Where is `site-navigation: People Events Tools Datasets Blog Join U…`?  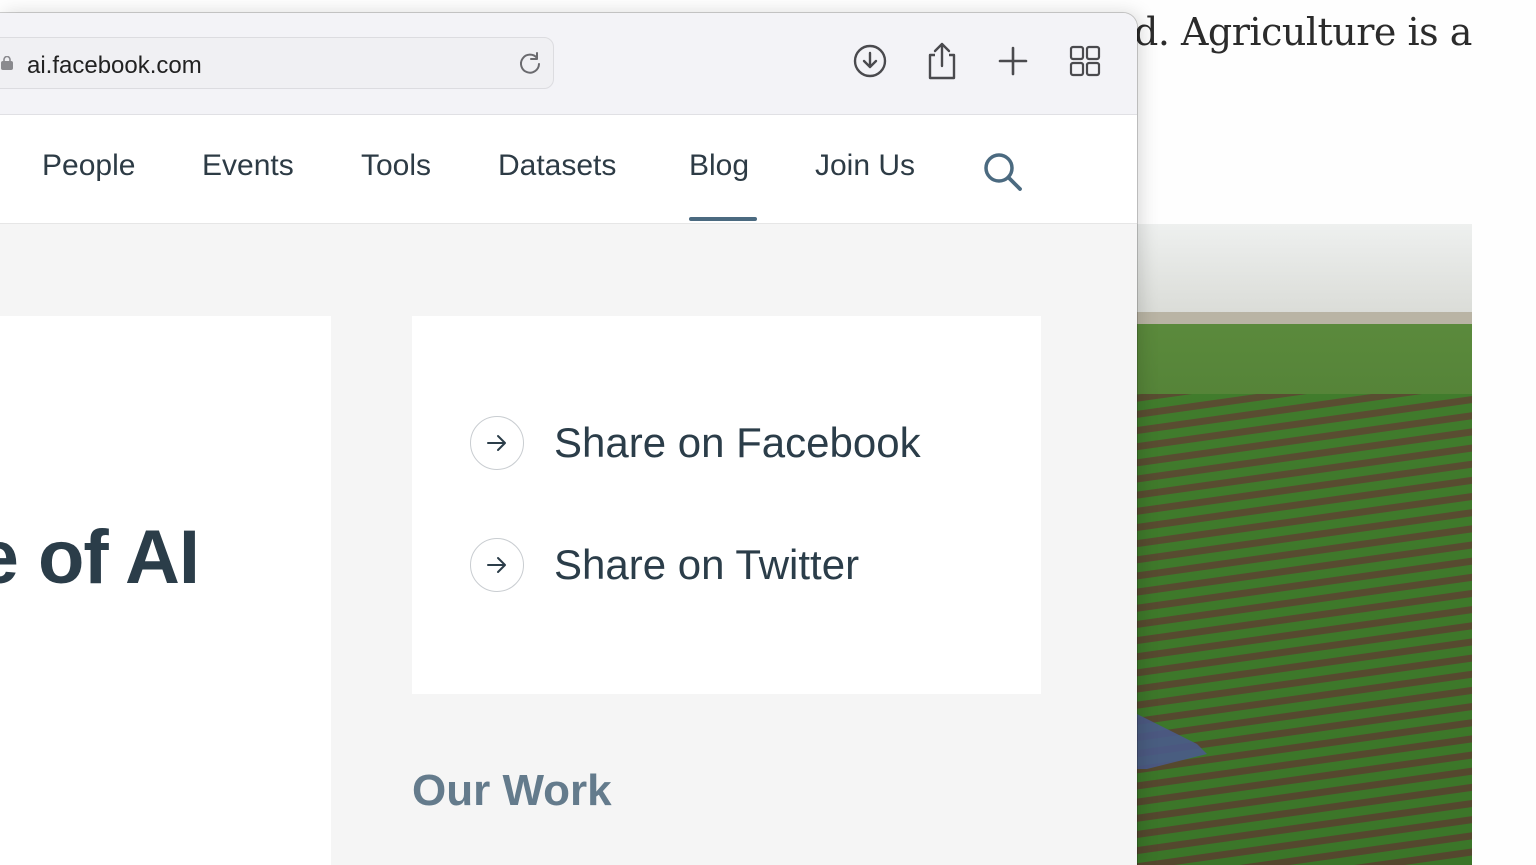 site-navigation: People Events Tools Datasets Blog Join U… is located at coordinates (568, 169).